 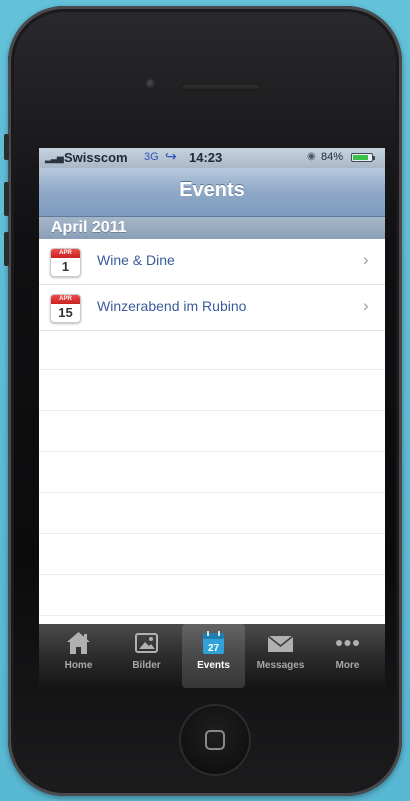 What do you see at coordinates (280, 643) in the screenshot?
I see `envelope-icon` at bounding box center [280, 643].